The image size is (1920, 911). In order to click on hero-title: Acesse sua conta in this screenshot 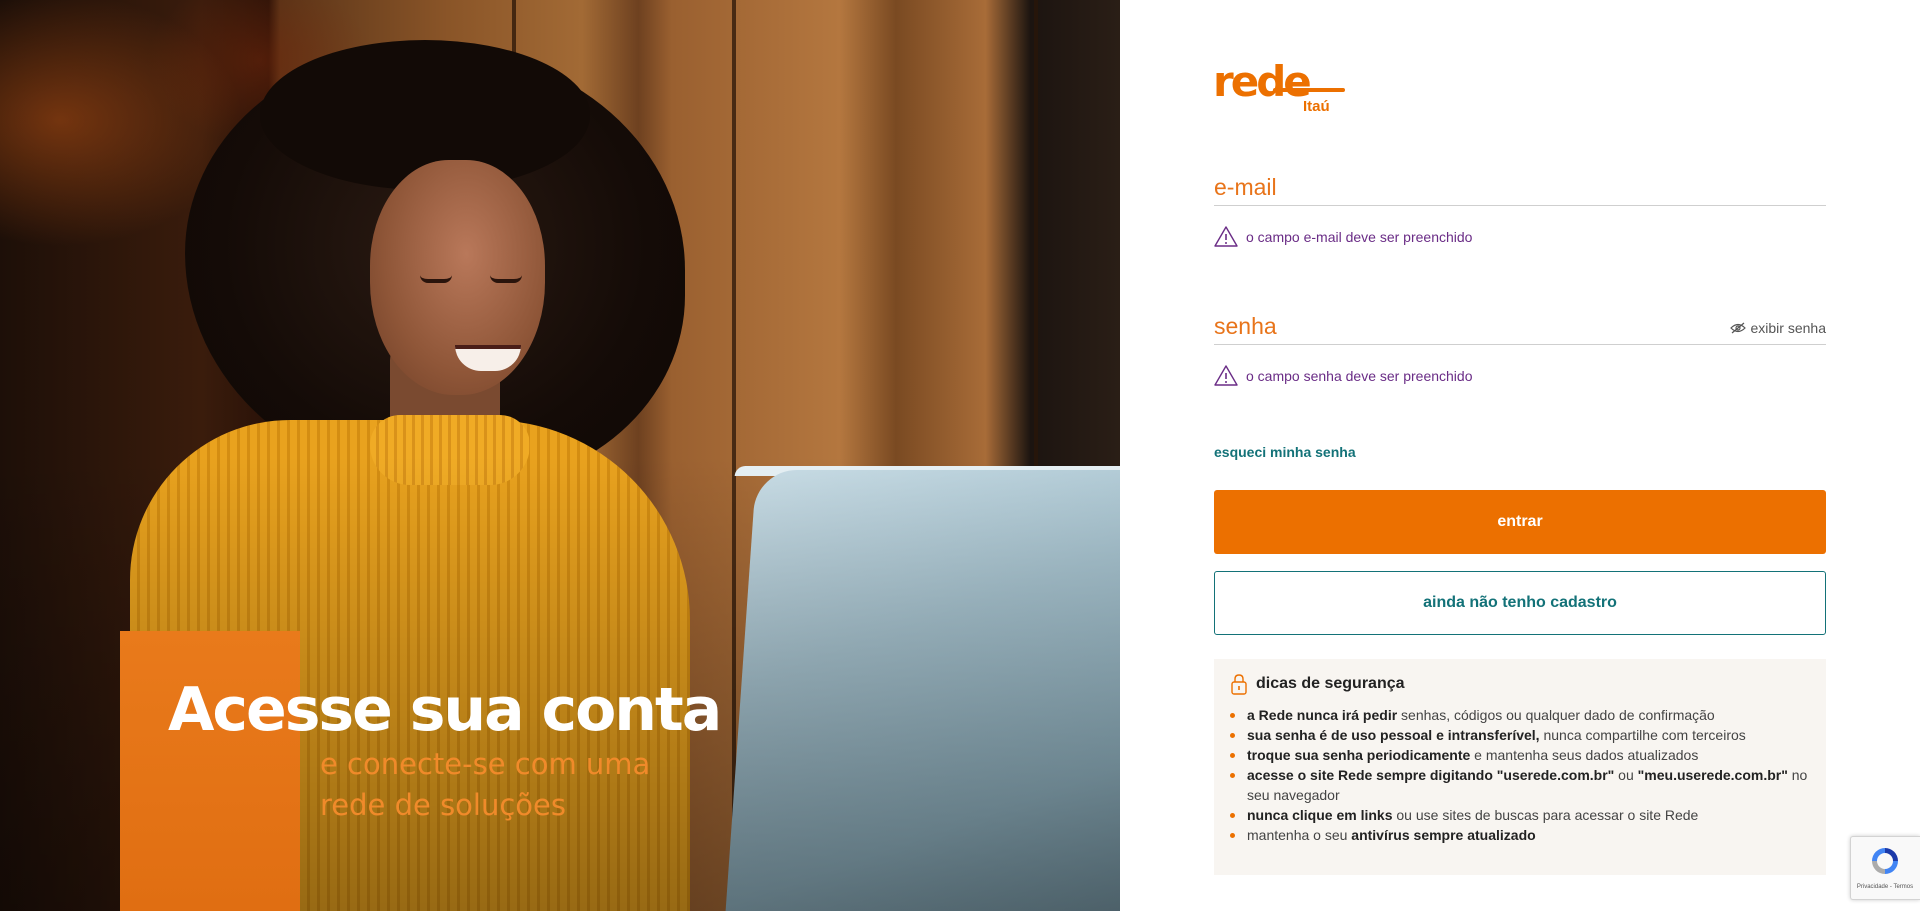, I will do `click(445, 710)`.